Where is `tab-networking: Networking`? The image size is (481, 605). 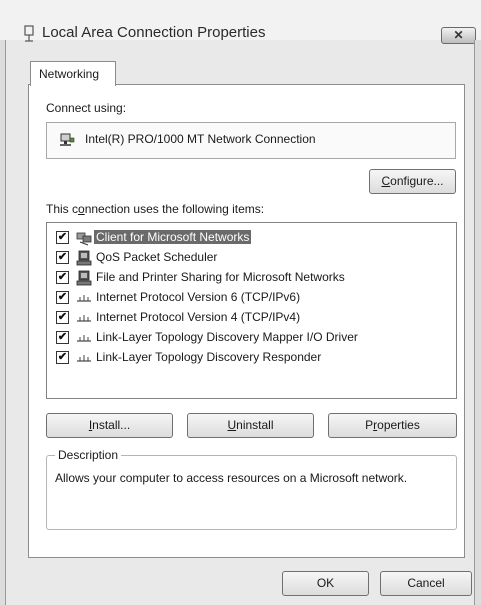 tab-networking: Networking is located at coordinates (73, 73).